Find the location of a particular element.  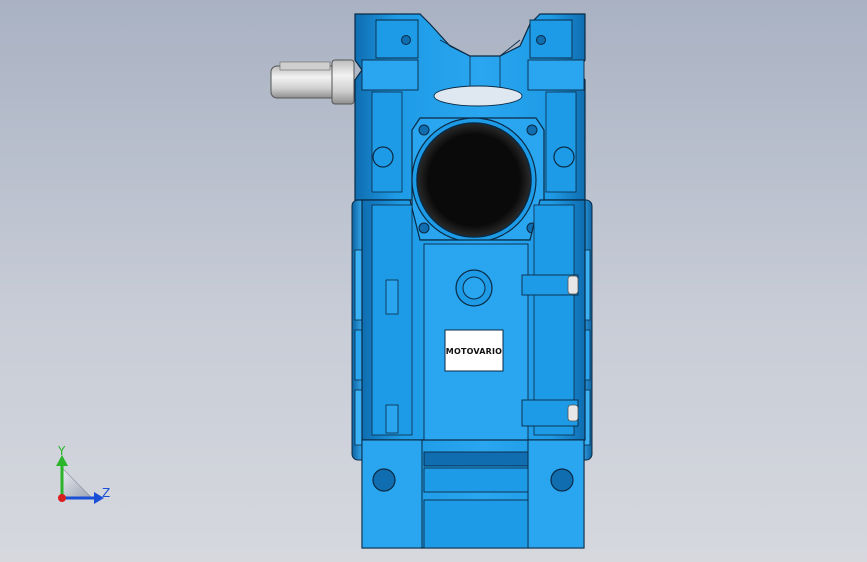

nameplate: MOTOVARIO is located at coordinates (474, 350).